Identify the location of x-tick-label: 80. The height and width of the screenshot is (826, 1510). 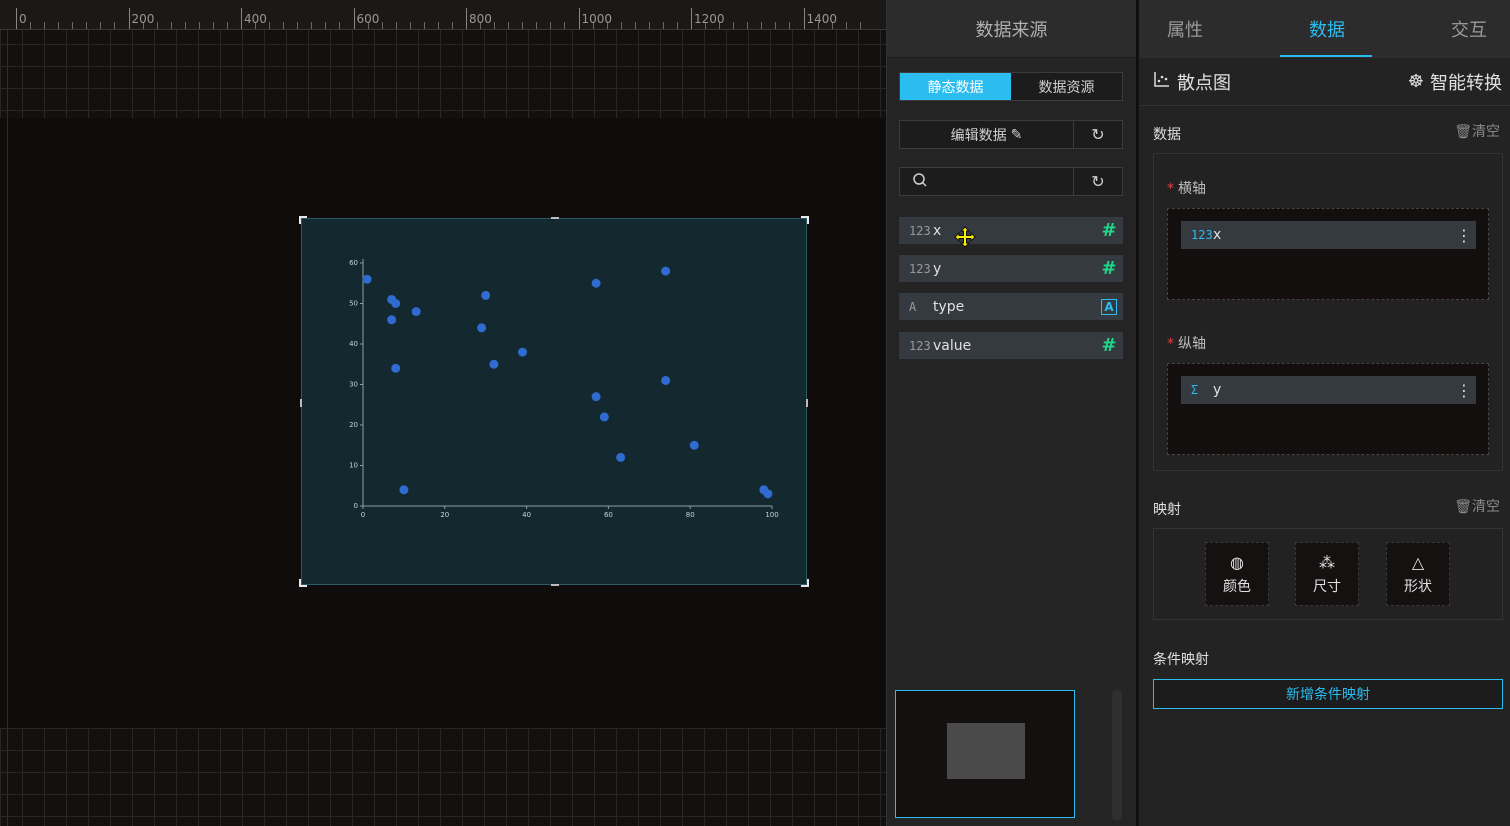
(690, 515).